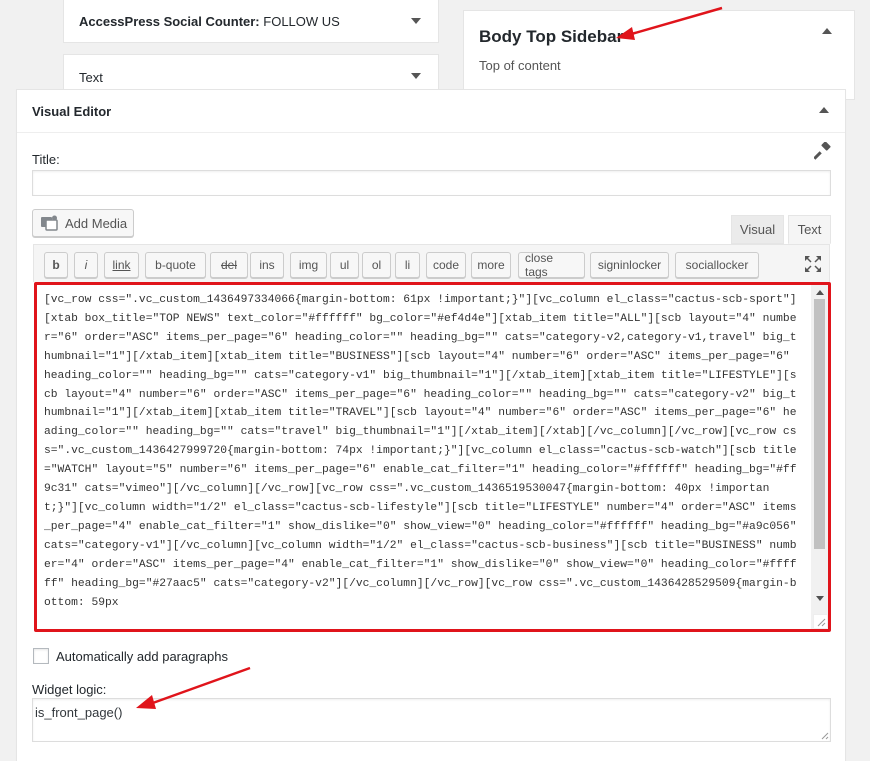  What do you see at coordinates (820, 292) in the screenshot?
I see `scroll-up-icon` at bounding box center [820, 292].